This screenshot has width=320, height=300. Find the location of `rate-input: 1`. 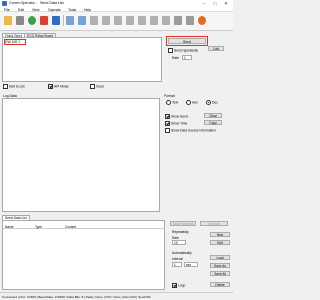

rate-input: 1 is located at coordinates (187, 57).